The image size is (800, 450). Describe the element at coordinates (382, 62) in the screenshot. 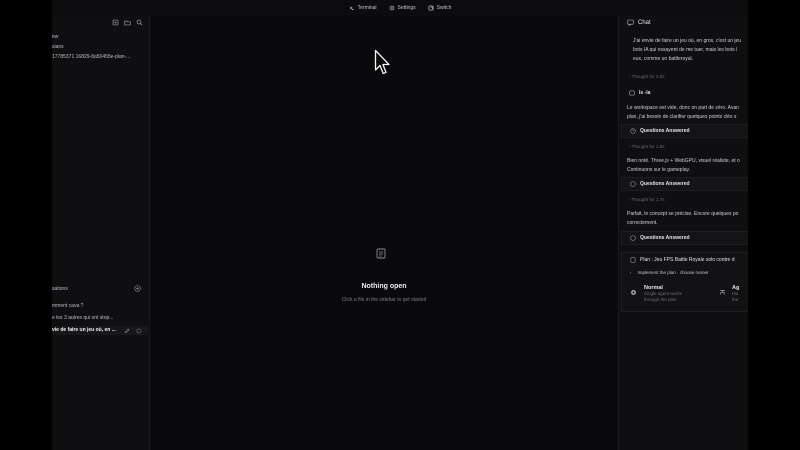

I see `mouse-cursor-icon` at that location.